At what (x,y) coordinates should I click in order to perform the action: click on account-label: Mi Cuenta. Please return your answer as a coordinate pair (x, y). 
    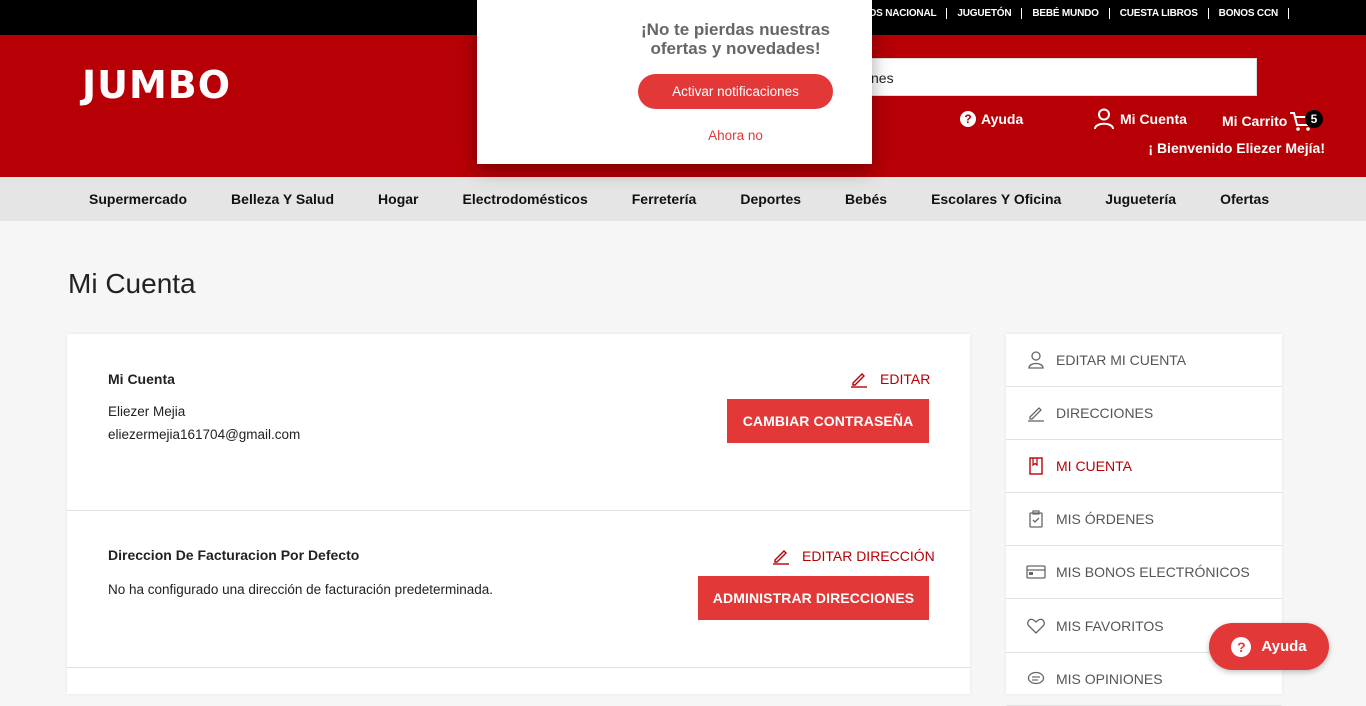
    Looking at the image, I should click on (1153, 119).